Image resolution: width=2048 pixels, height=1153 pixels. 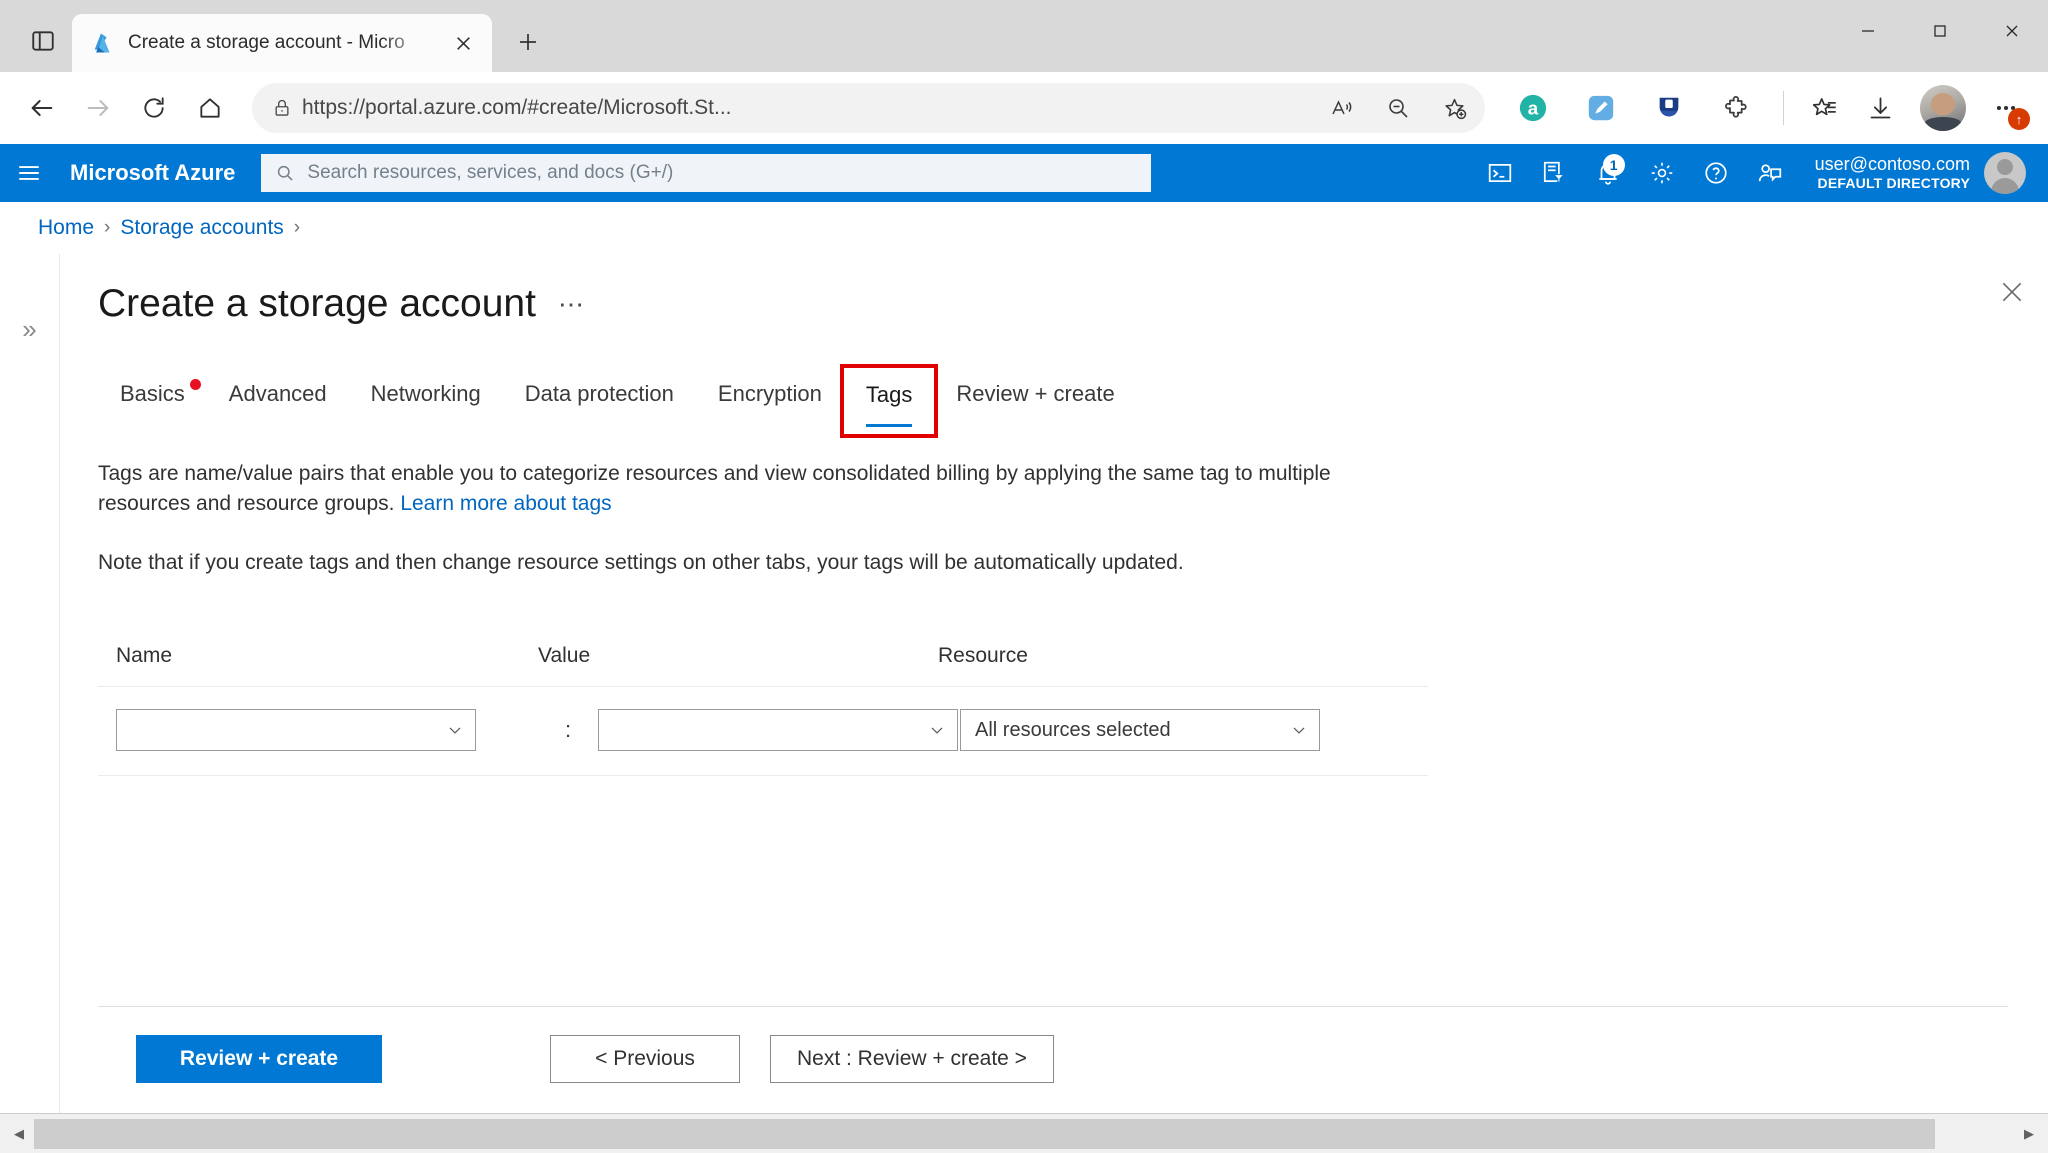 I want to click on settings-gear-icon, so click(x=1662, y=173).